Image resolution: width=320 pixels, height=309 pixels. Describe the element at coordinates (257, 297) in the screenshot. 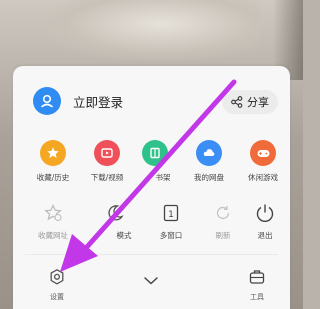

I see `toolbox-label: 工具` at that location.